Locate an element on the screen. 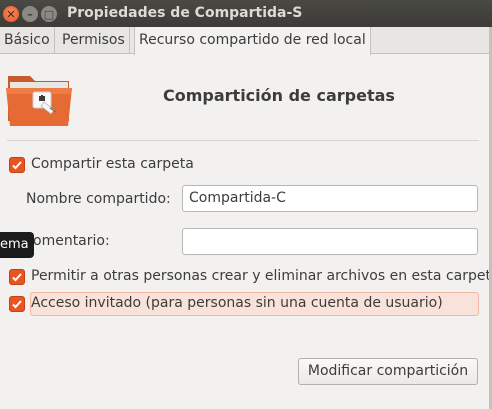 This screenshot has width=492, height=409. modify-share-button: Modificar compartición is located at coordinates (388, 371).